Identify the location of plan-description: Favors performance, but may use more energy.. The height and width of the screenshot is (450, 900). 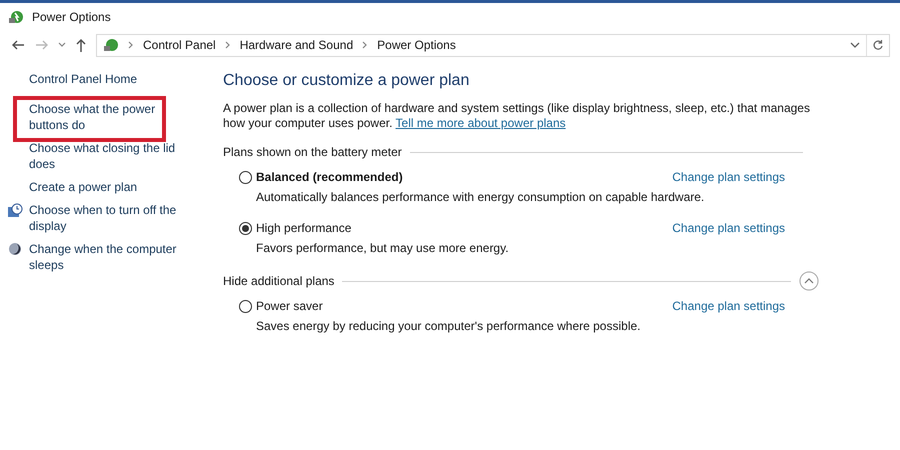
(382, 248).